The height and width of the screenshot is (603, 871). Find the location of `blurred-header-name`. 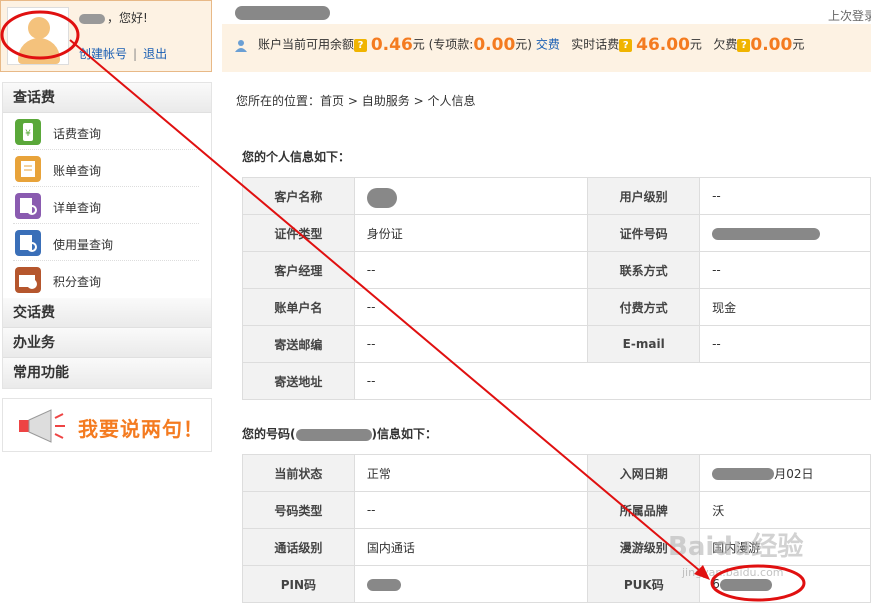

blurred-header-name is located at coordinates (282, 13).